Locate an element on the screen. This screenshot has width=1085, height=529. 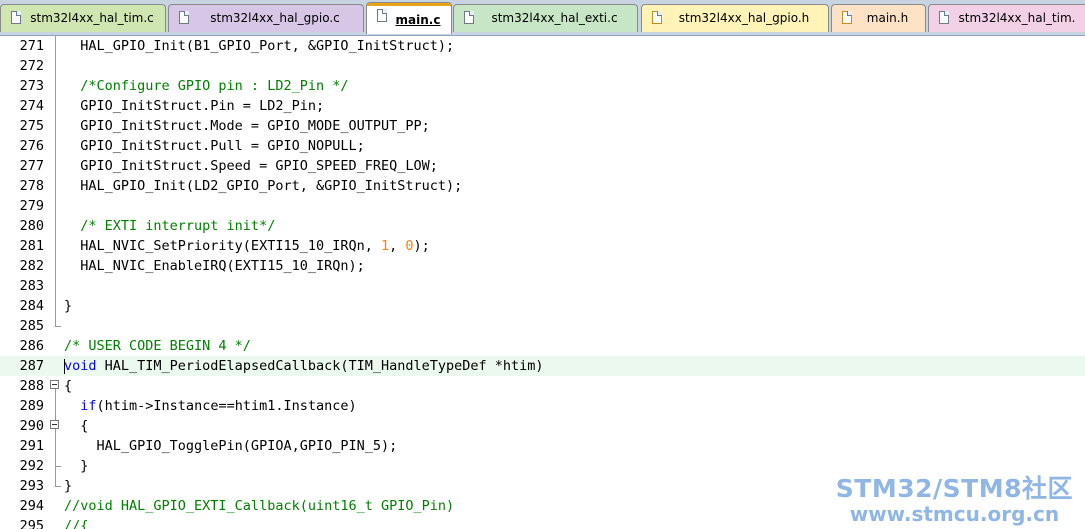
tab-stm32l4xx-hal-gpio-h: stm32l4xx_hal_gpio.h is located at coordinates (735, 18).